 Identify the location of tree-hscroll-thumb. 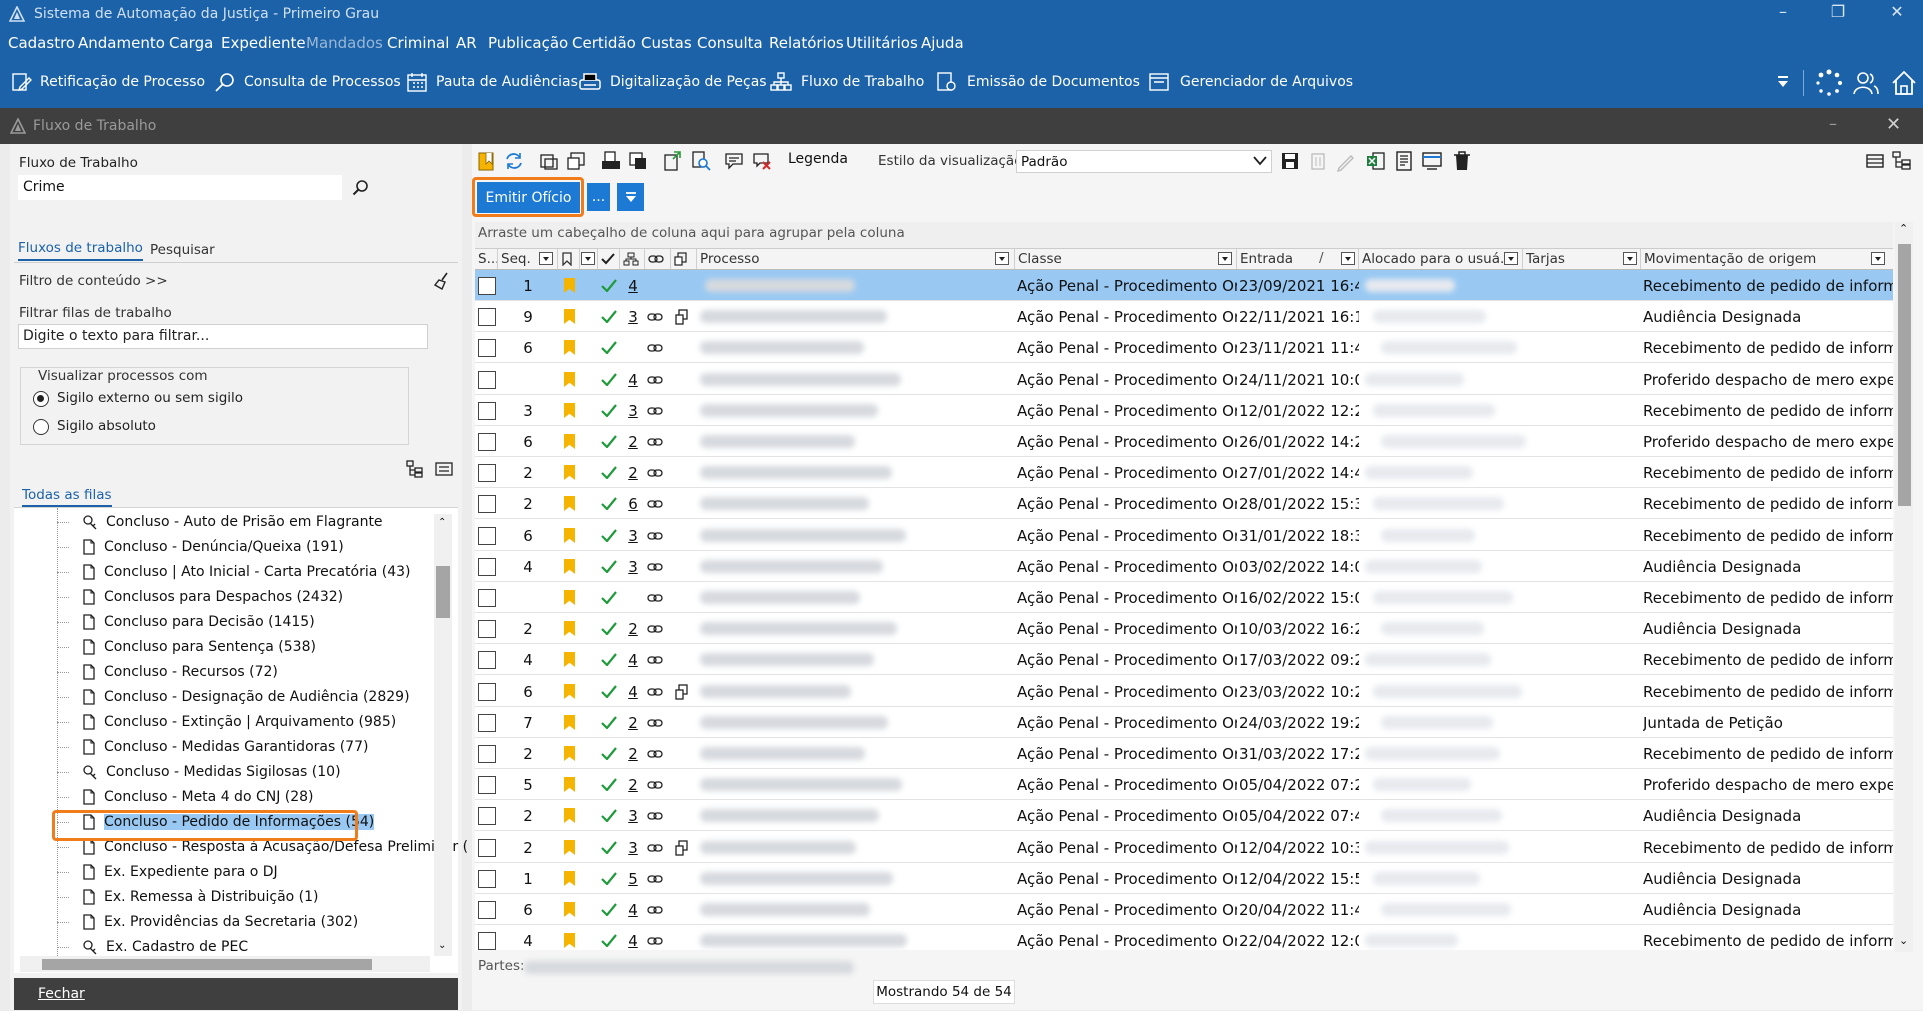
(207, 964).